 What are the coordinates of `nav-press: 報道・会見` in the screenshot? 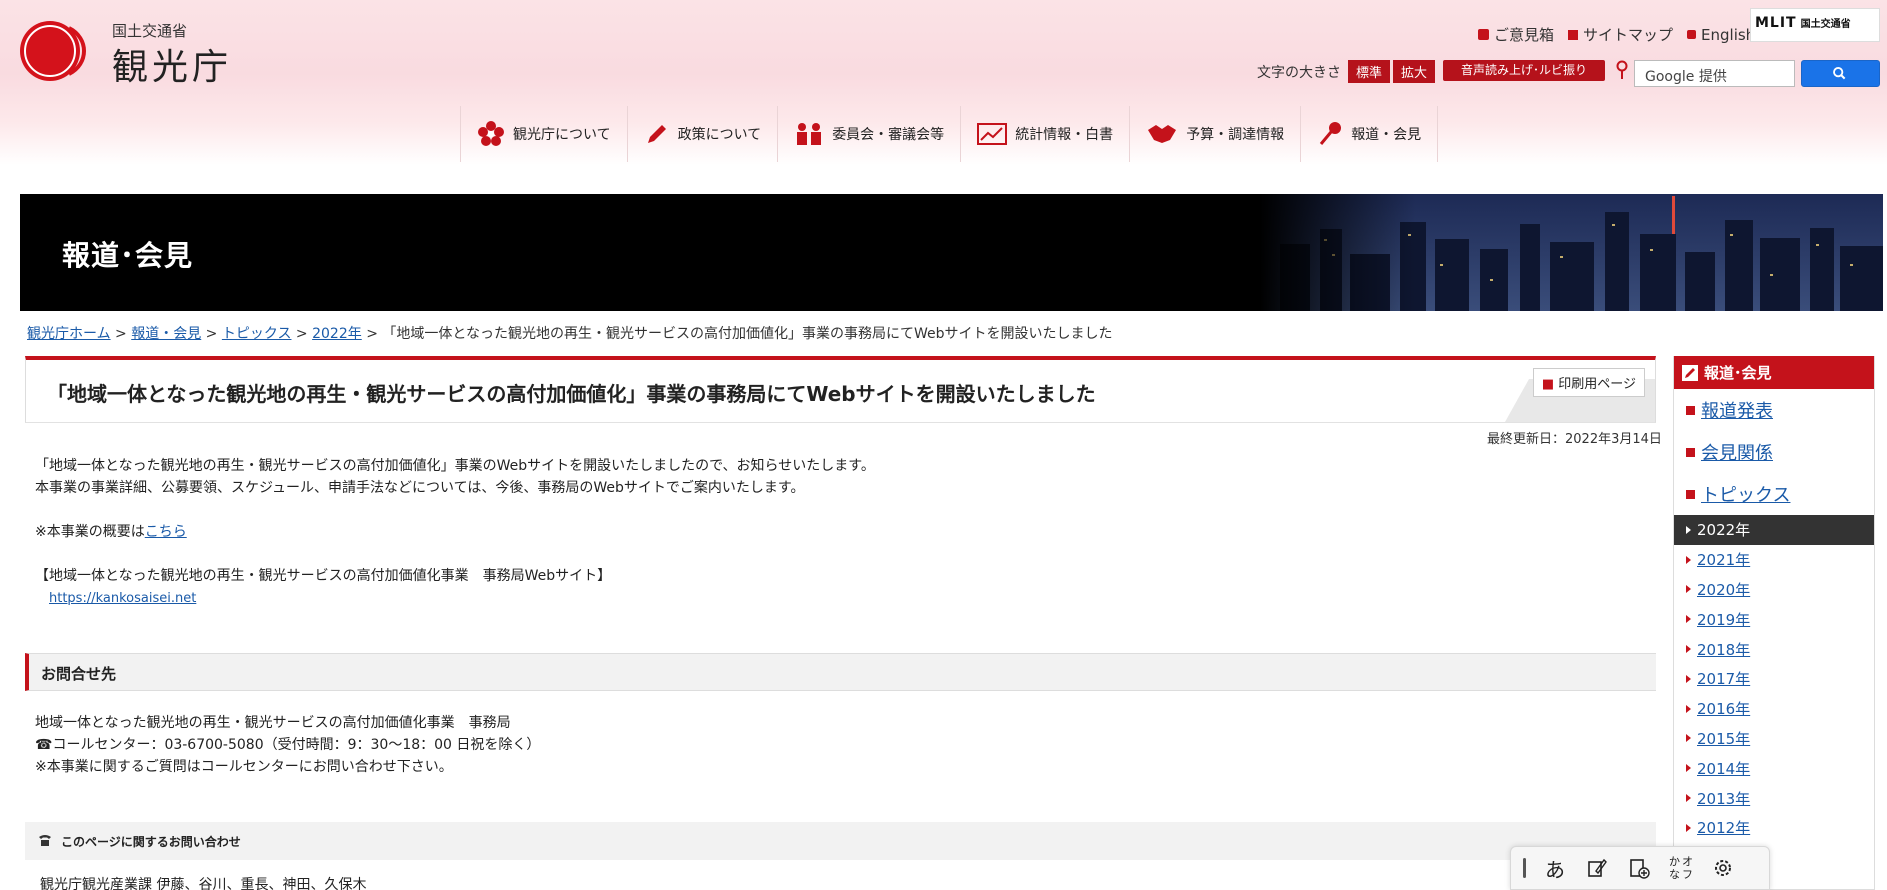 It's located at (1369, 134).